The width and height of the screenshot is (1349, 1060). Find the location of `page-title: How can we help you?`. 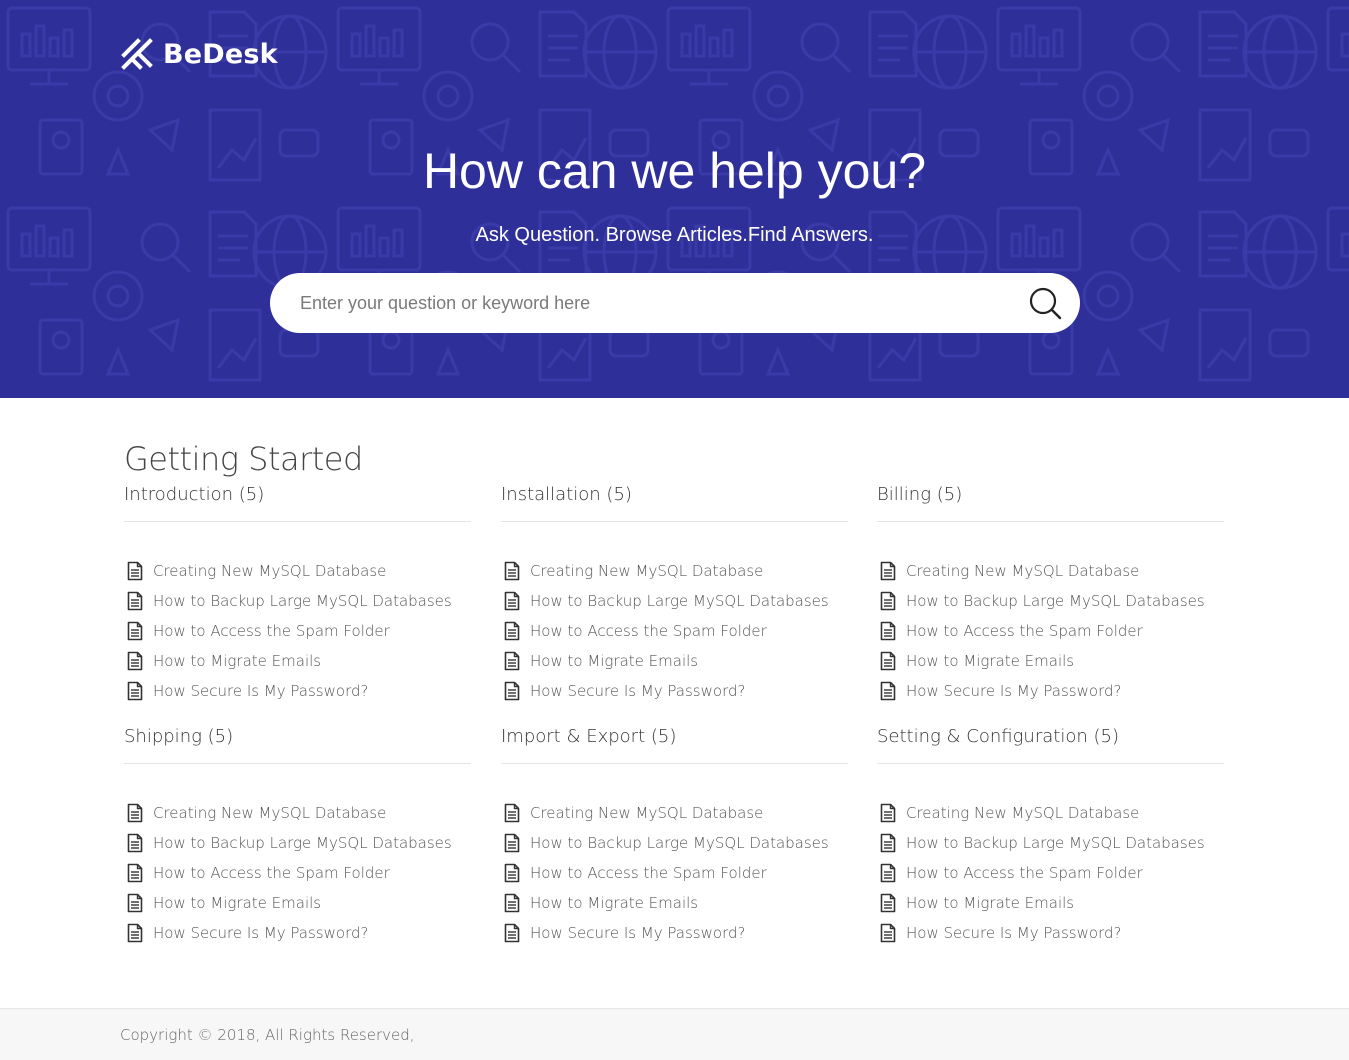

page-title: How can we help you? is located at coordinates (674, 171).